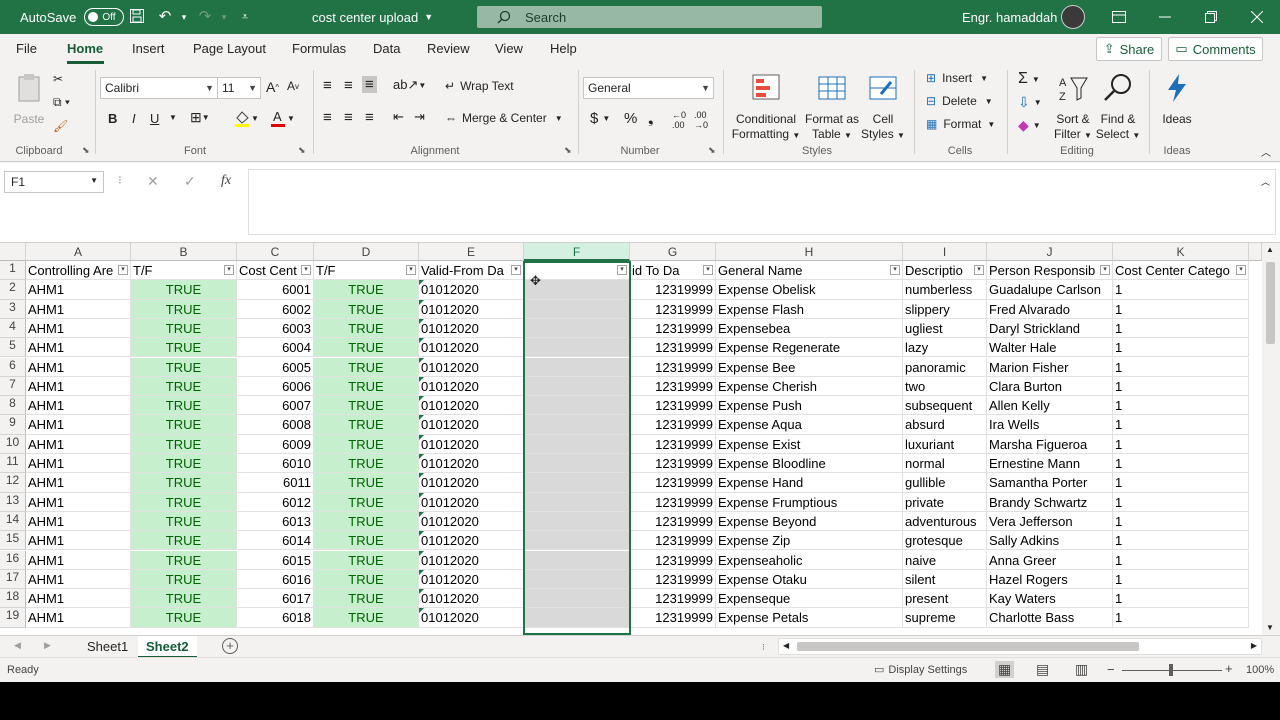  I want to click on table-cell: silent, so click(945, 579).